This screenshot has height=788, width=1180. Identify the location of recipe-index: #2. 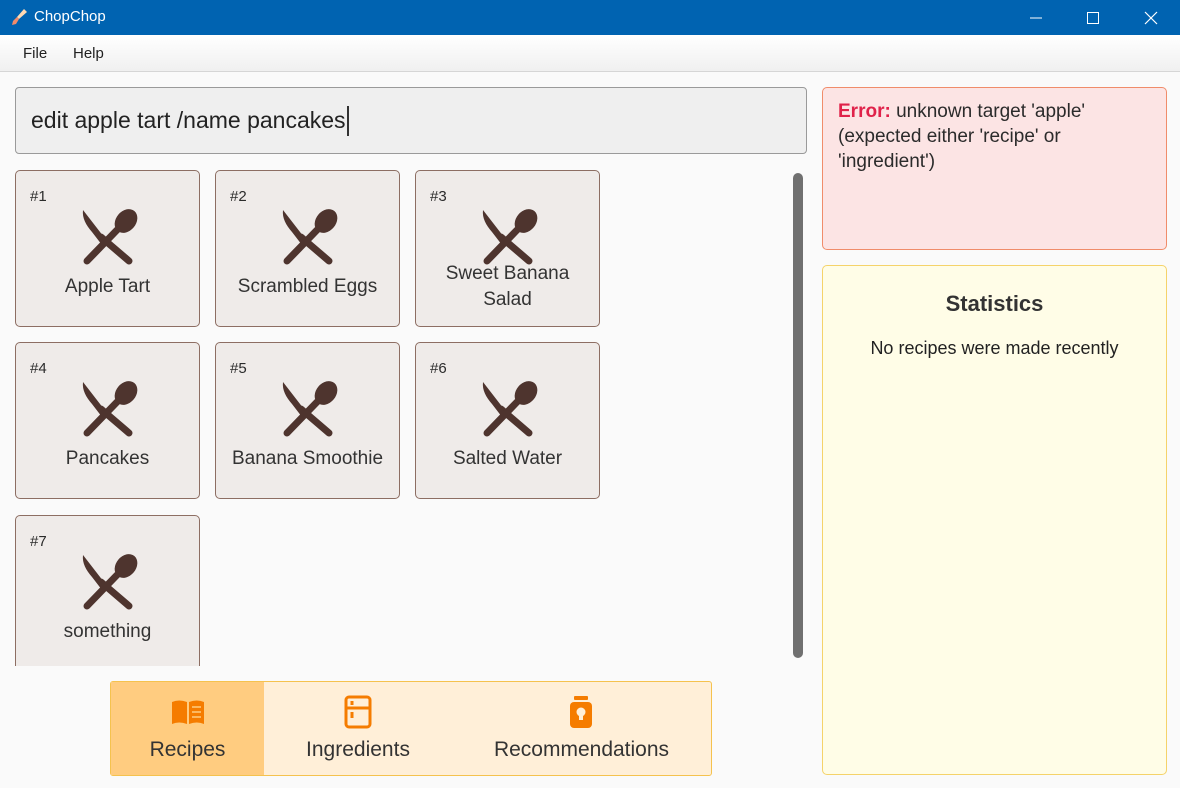
(238, 196).